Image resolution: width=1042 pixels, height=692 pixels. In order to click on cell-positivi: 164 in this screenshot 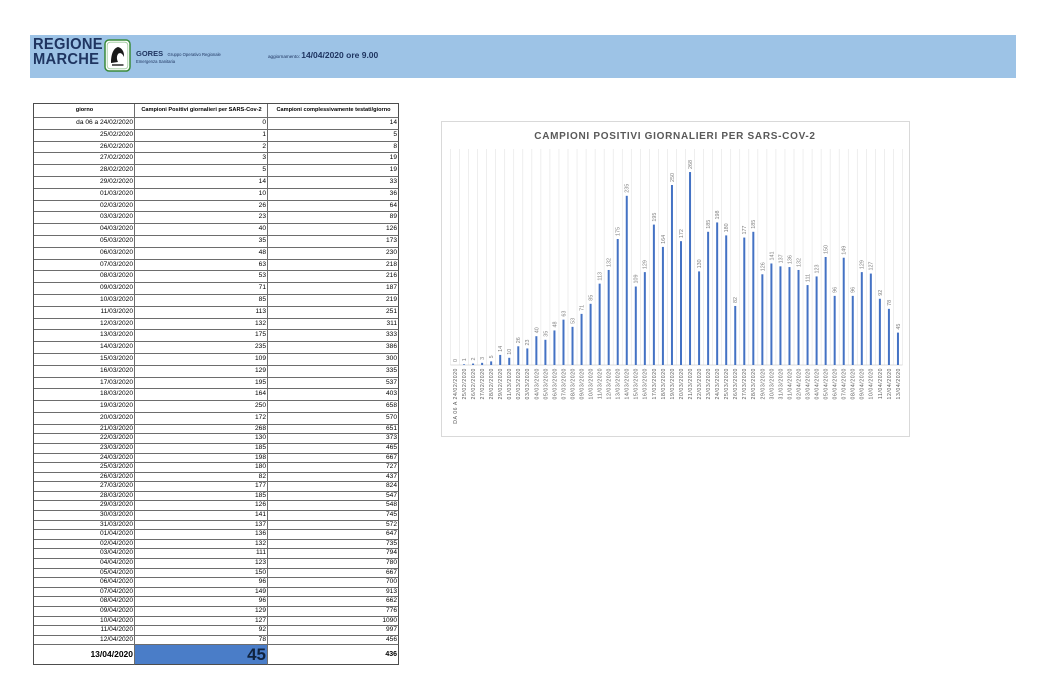, I will do `click(201, 395)`.